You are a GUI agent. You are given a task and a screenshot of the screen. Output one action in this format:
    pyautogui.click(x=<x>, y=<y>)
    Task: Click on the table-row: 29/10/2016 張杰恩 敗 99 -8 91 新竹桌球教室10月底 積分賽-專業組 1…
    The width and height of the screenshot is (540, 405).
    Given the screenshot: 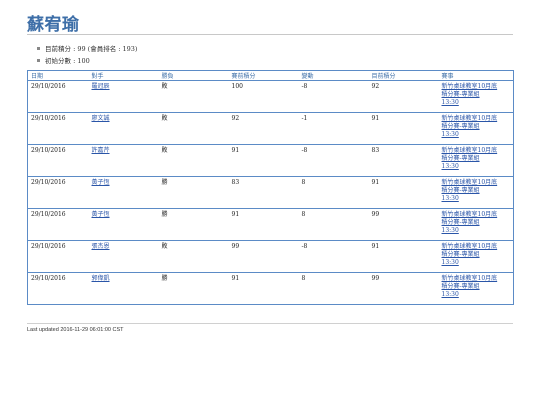 What is the action you would take?
    pyautogui.click(x=270, y=256)
    